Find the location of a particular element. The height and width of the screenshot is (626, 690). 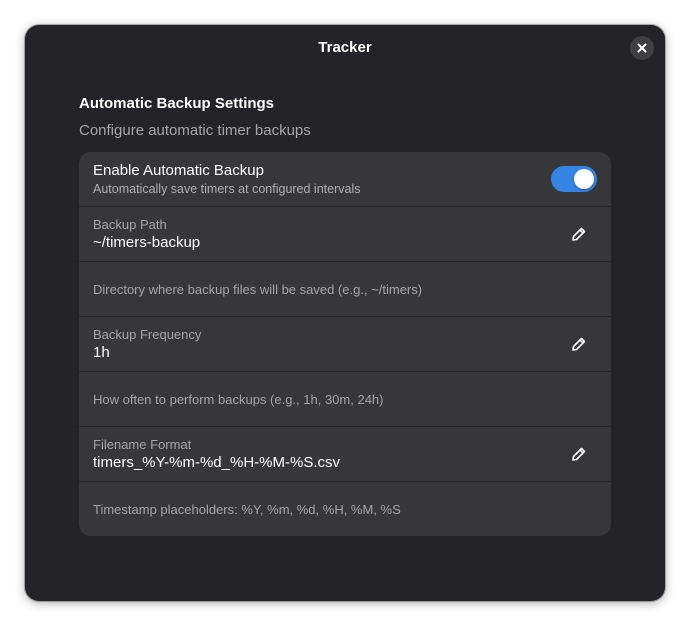

backup-path-value: ~/timers-backup is located at coordinates (147, 242).